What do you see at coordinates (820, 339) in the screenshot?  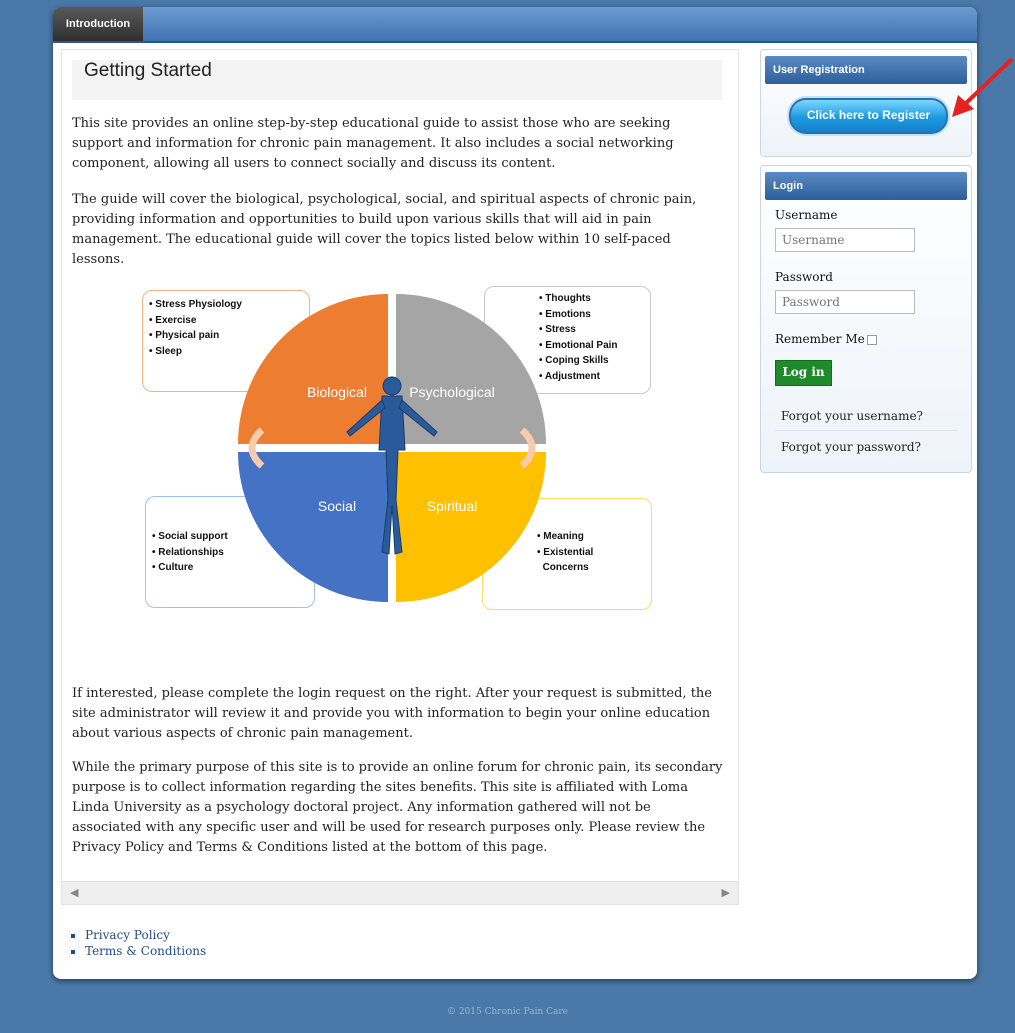 I see `remember-me-label: Remember Me` at bounding box center [820, 339].